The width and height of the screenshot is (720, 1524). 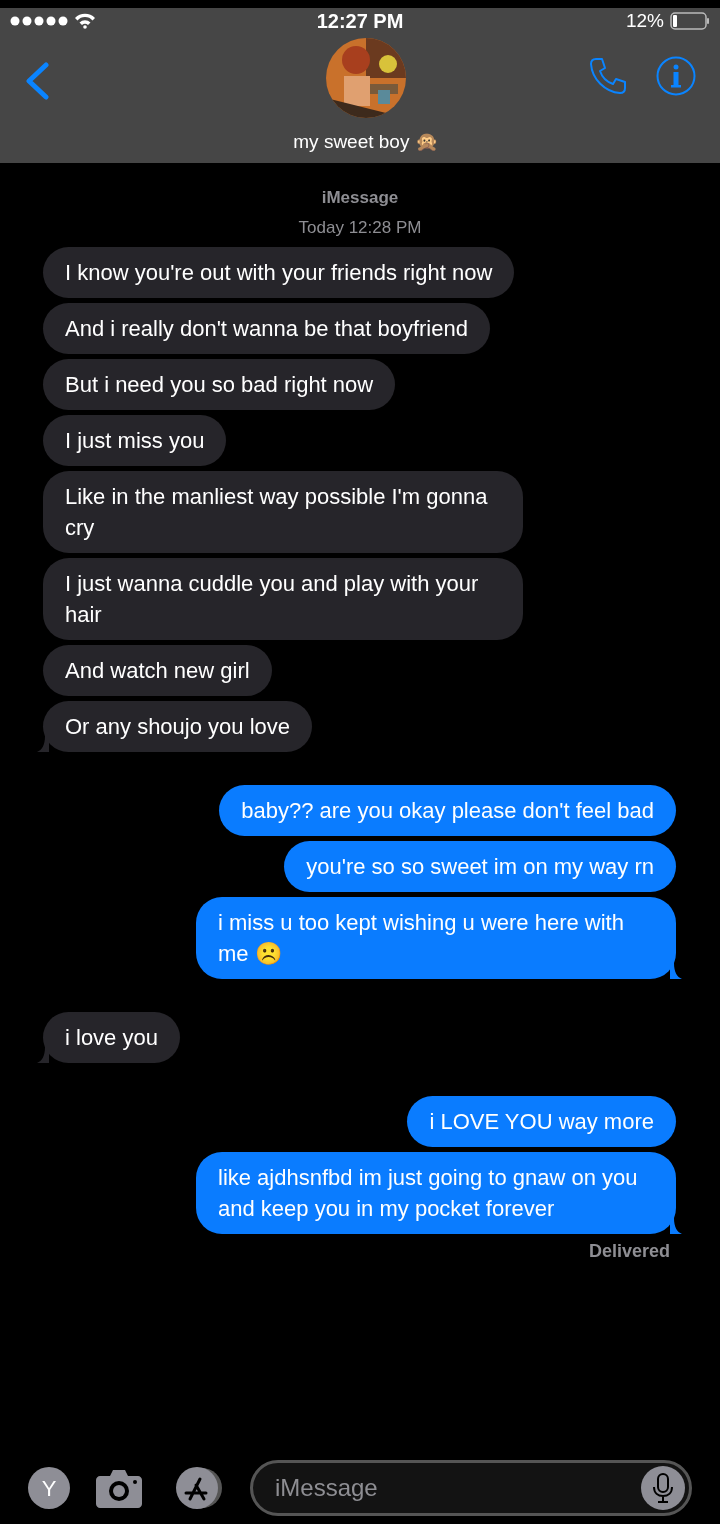 What do you see at coordinates (135, 440) in the screenshot?
I see `message-bubble: I just miss you` at bounding box center [135, 440].